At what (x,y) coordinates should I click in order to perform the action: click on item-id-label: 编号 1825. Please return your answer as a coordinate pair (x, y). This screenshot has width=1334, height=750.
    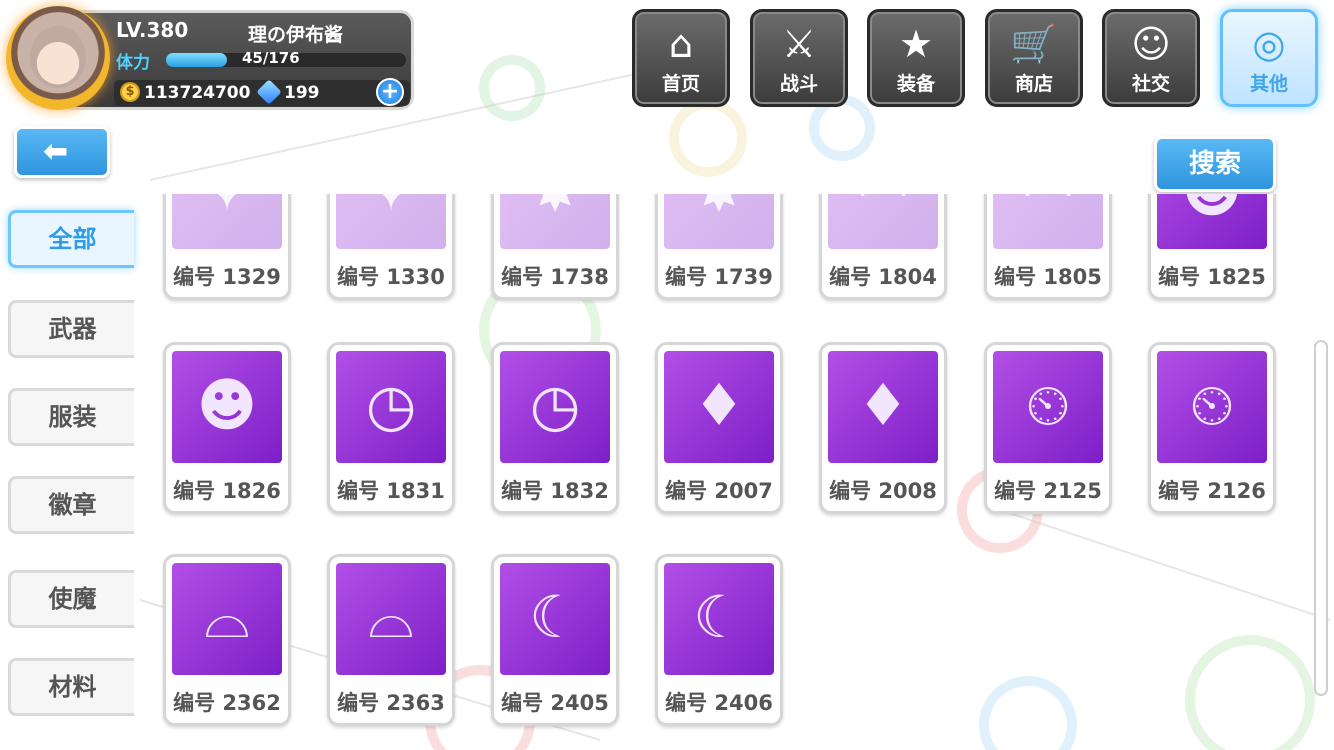
    Looking at the image, I should click on (1212, 277).